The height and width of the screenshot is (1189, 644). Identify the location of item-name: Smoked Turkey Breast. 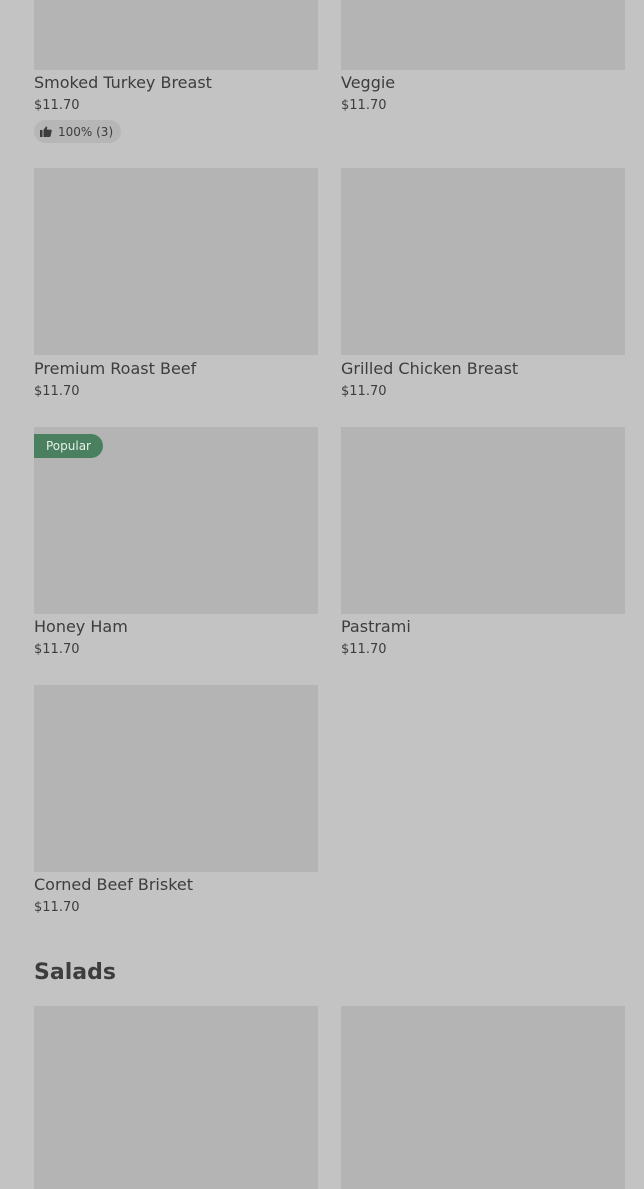
(123, 83).